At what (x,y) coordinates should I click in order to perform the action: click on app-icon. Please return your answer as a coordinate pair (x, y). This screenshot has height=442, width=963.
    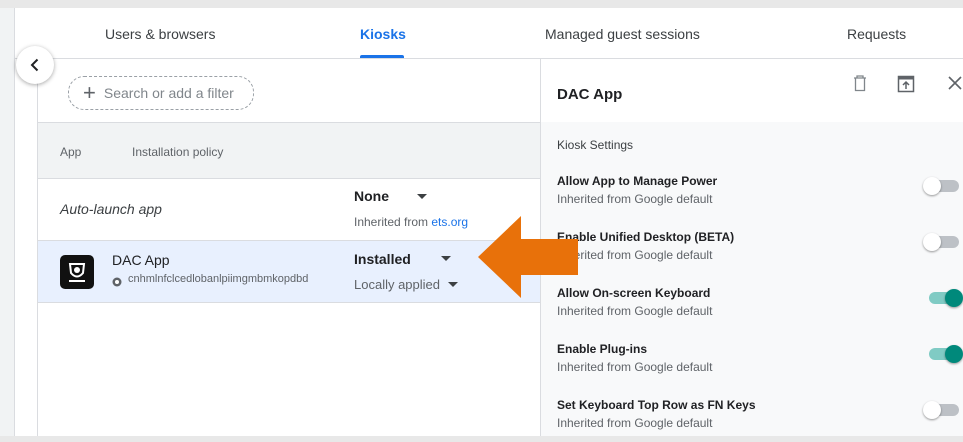
    Looking at the image, I should click on (77, 272).